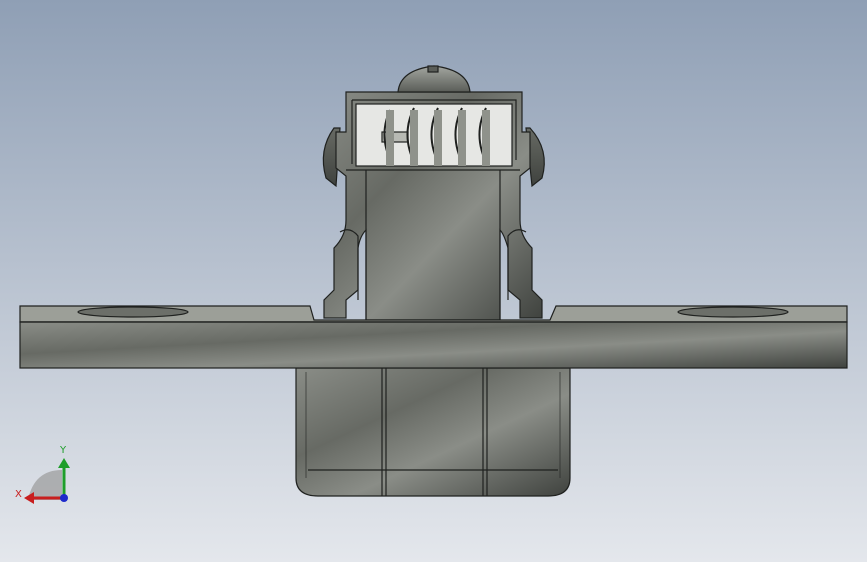 This screenshot has width=867, height=562. I want to click on left-mounting-hole, so click(133, 312).